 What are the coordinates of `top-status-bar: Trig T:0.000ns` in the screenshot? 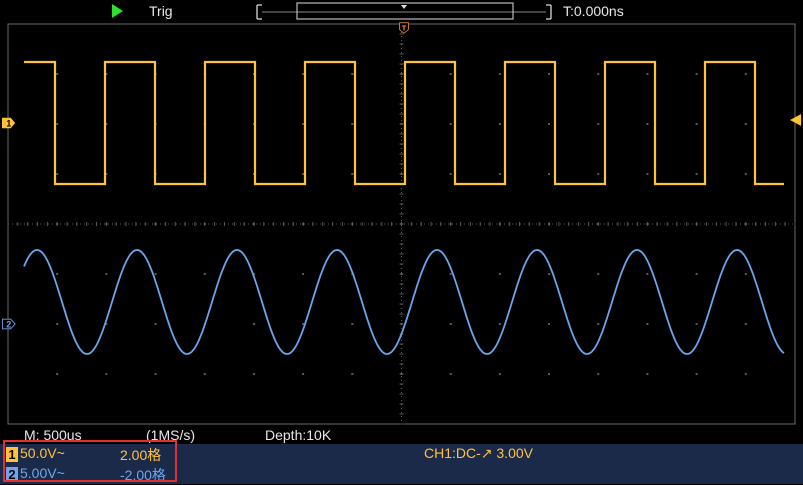 It's located at (401, 11).